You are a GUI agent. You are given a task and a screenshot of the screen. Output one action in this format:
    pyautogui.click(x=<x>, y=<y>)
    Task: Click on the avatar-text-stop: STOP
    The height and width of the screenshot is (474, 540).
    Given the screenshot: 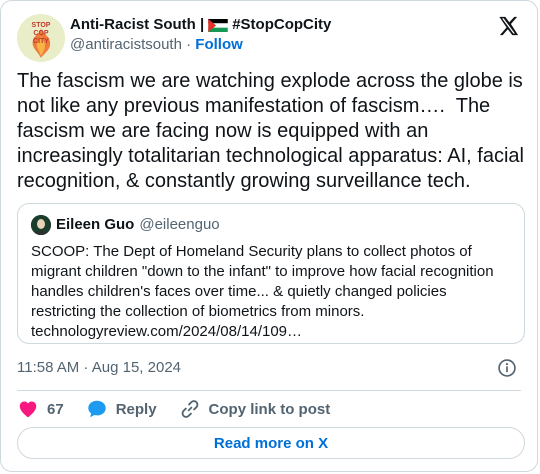 What is the action you would take?
    pyautogui.click(x=41, y=25)
    